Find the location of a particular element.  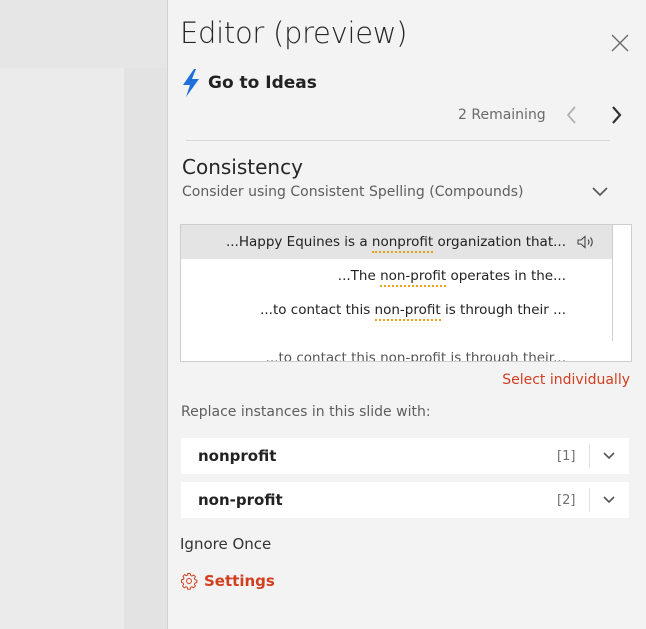

replace-option-nonprofit: nonprofit [1] is located at coordinates (405, 456).